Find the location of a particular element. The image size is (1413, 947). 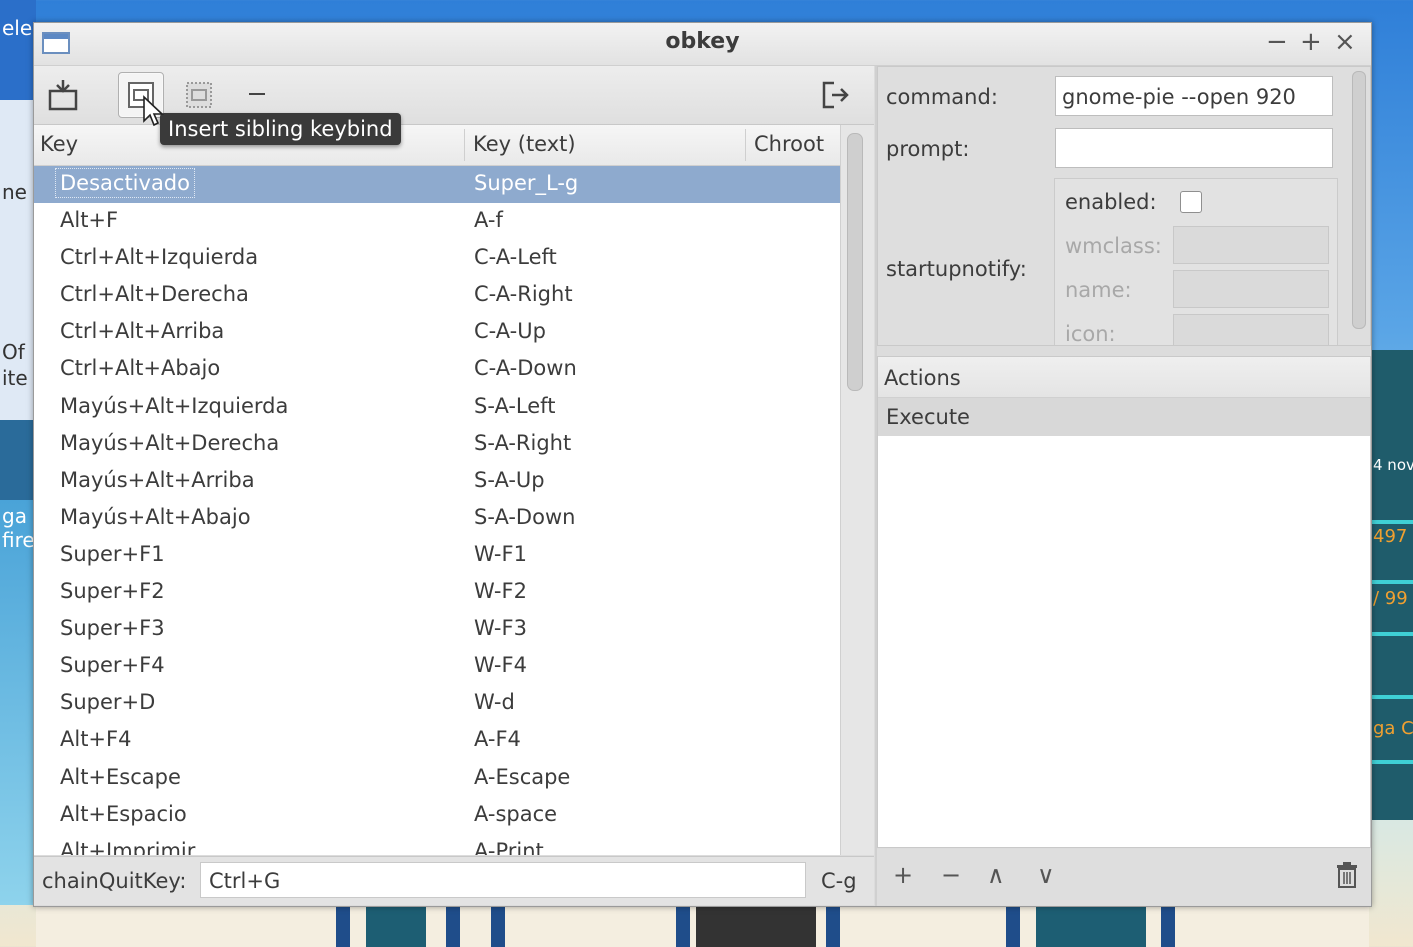

enabled-checkbox is located at coordinates (1191, 202).